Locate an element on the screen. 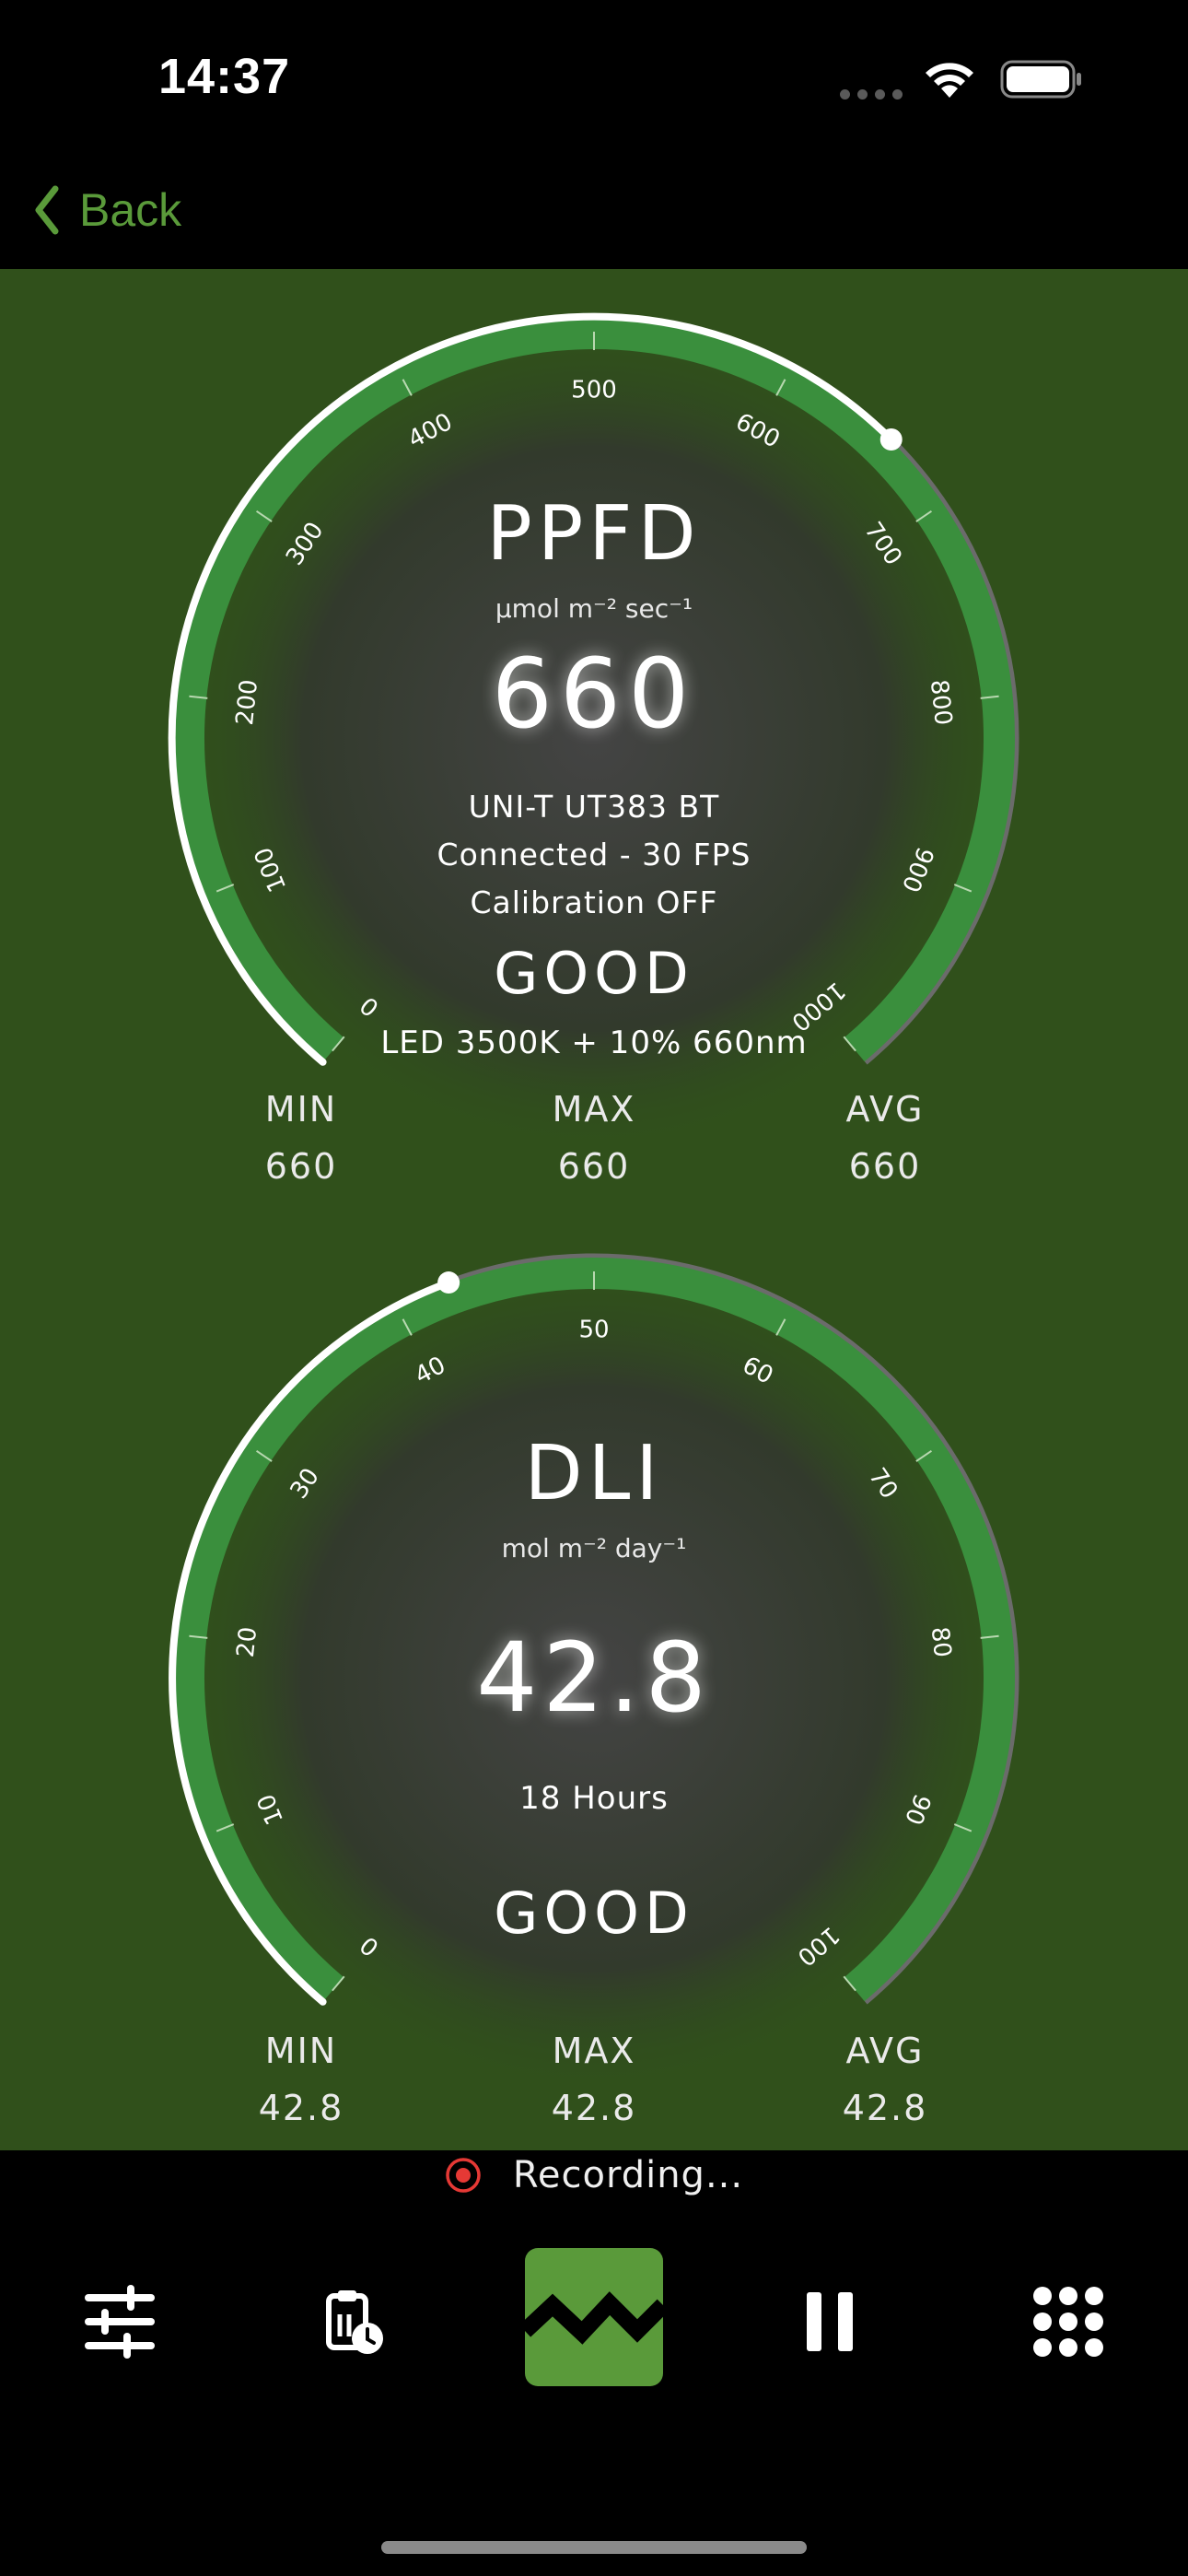 The image size is (1188, 2576). dli-max-label: MAX is located at coordinates (594, 2051).